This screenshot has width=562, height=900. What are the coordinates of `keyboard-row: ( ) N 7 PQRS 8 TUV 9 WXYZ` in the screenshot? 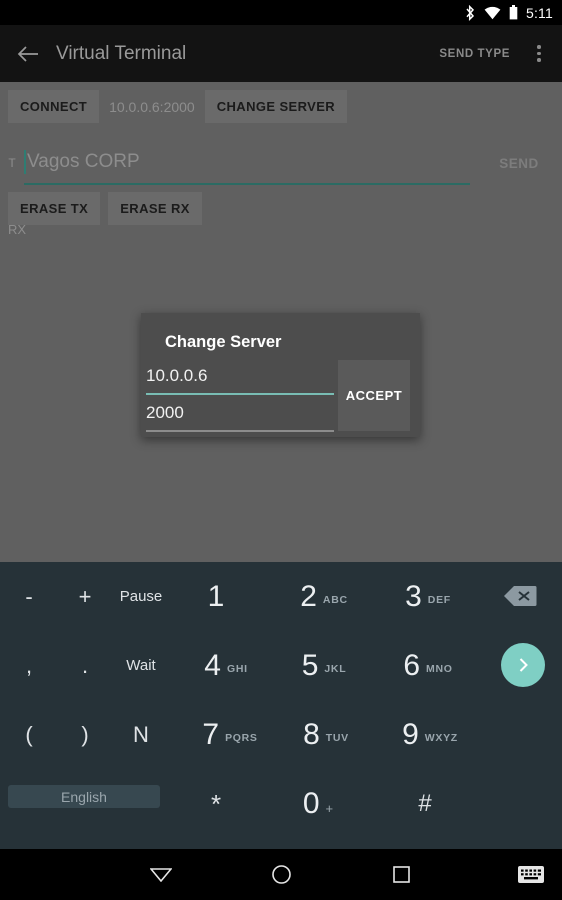 It's located at (281, 734).